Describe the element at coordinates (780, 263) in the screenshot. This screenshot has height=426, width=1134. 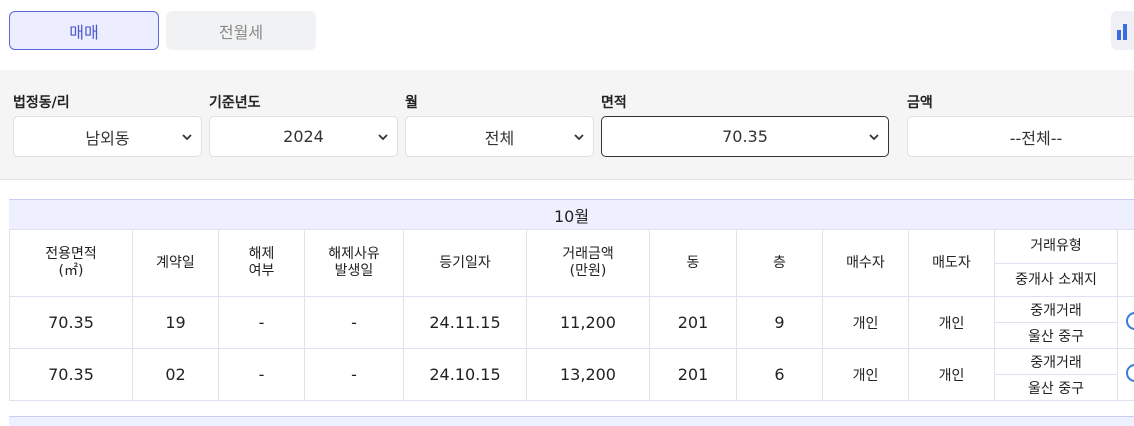
I see `col-floor: 층` at that location.